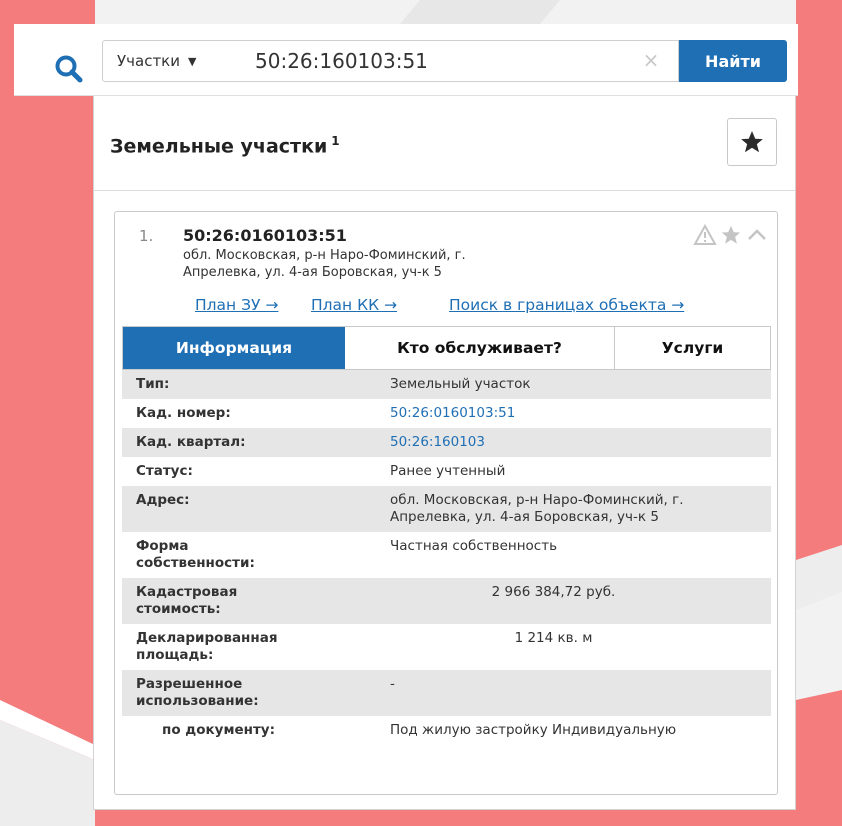  I want to click on status-label: Статус:, so click(164, 471).